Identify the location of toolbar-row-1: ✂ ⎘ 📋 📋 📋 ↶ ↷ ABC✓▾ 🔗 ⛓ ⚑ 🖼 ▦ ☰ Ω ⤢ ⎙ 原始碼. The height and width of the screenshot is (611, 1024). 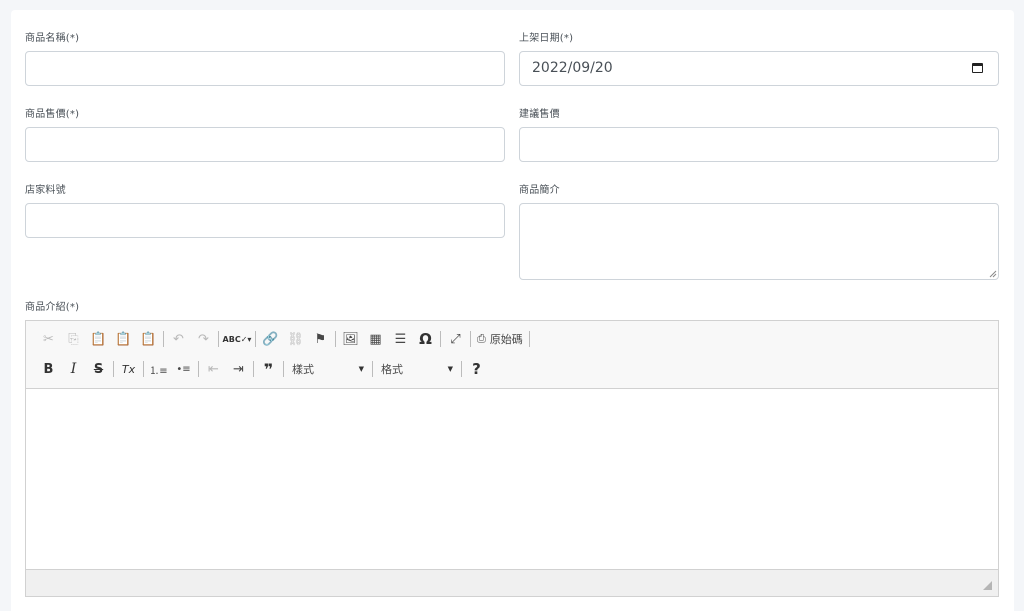
(284, 339).